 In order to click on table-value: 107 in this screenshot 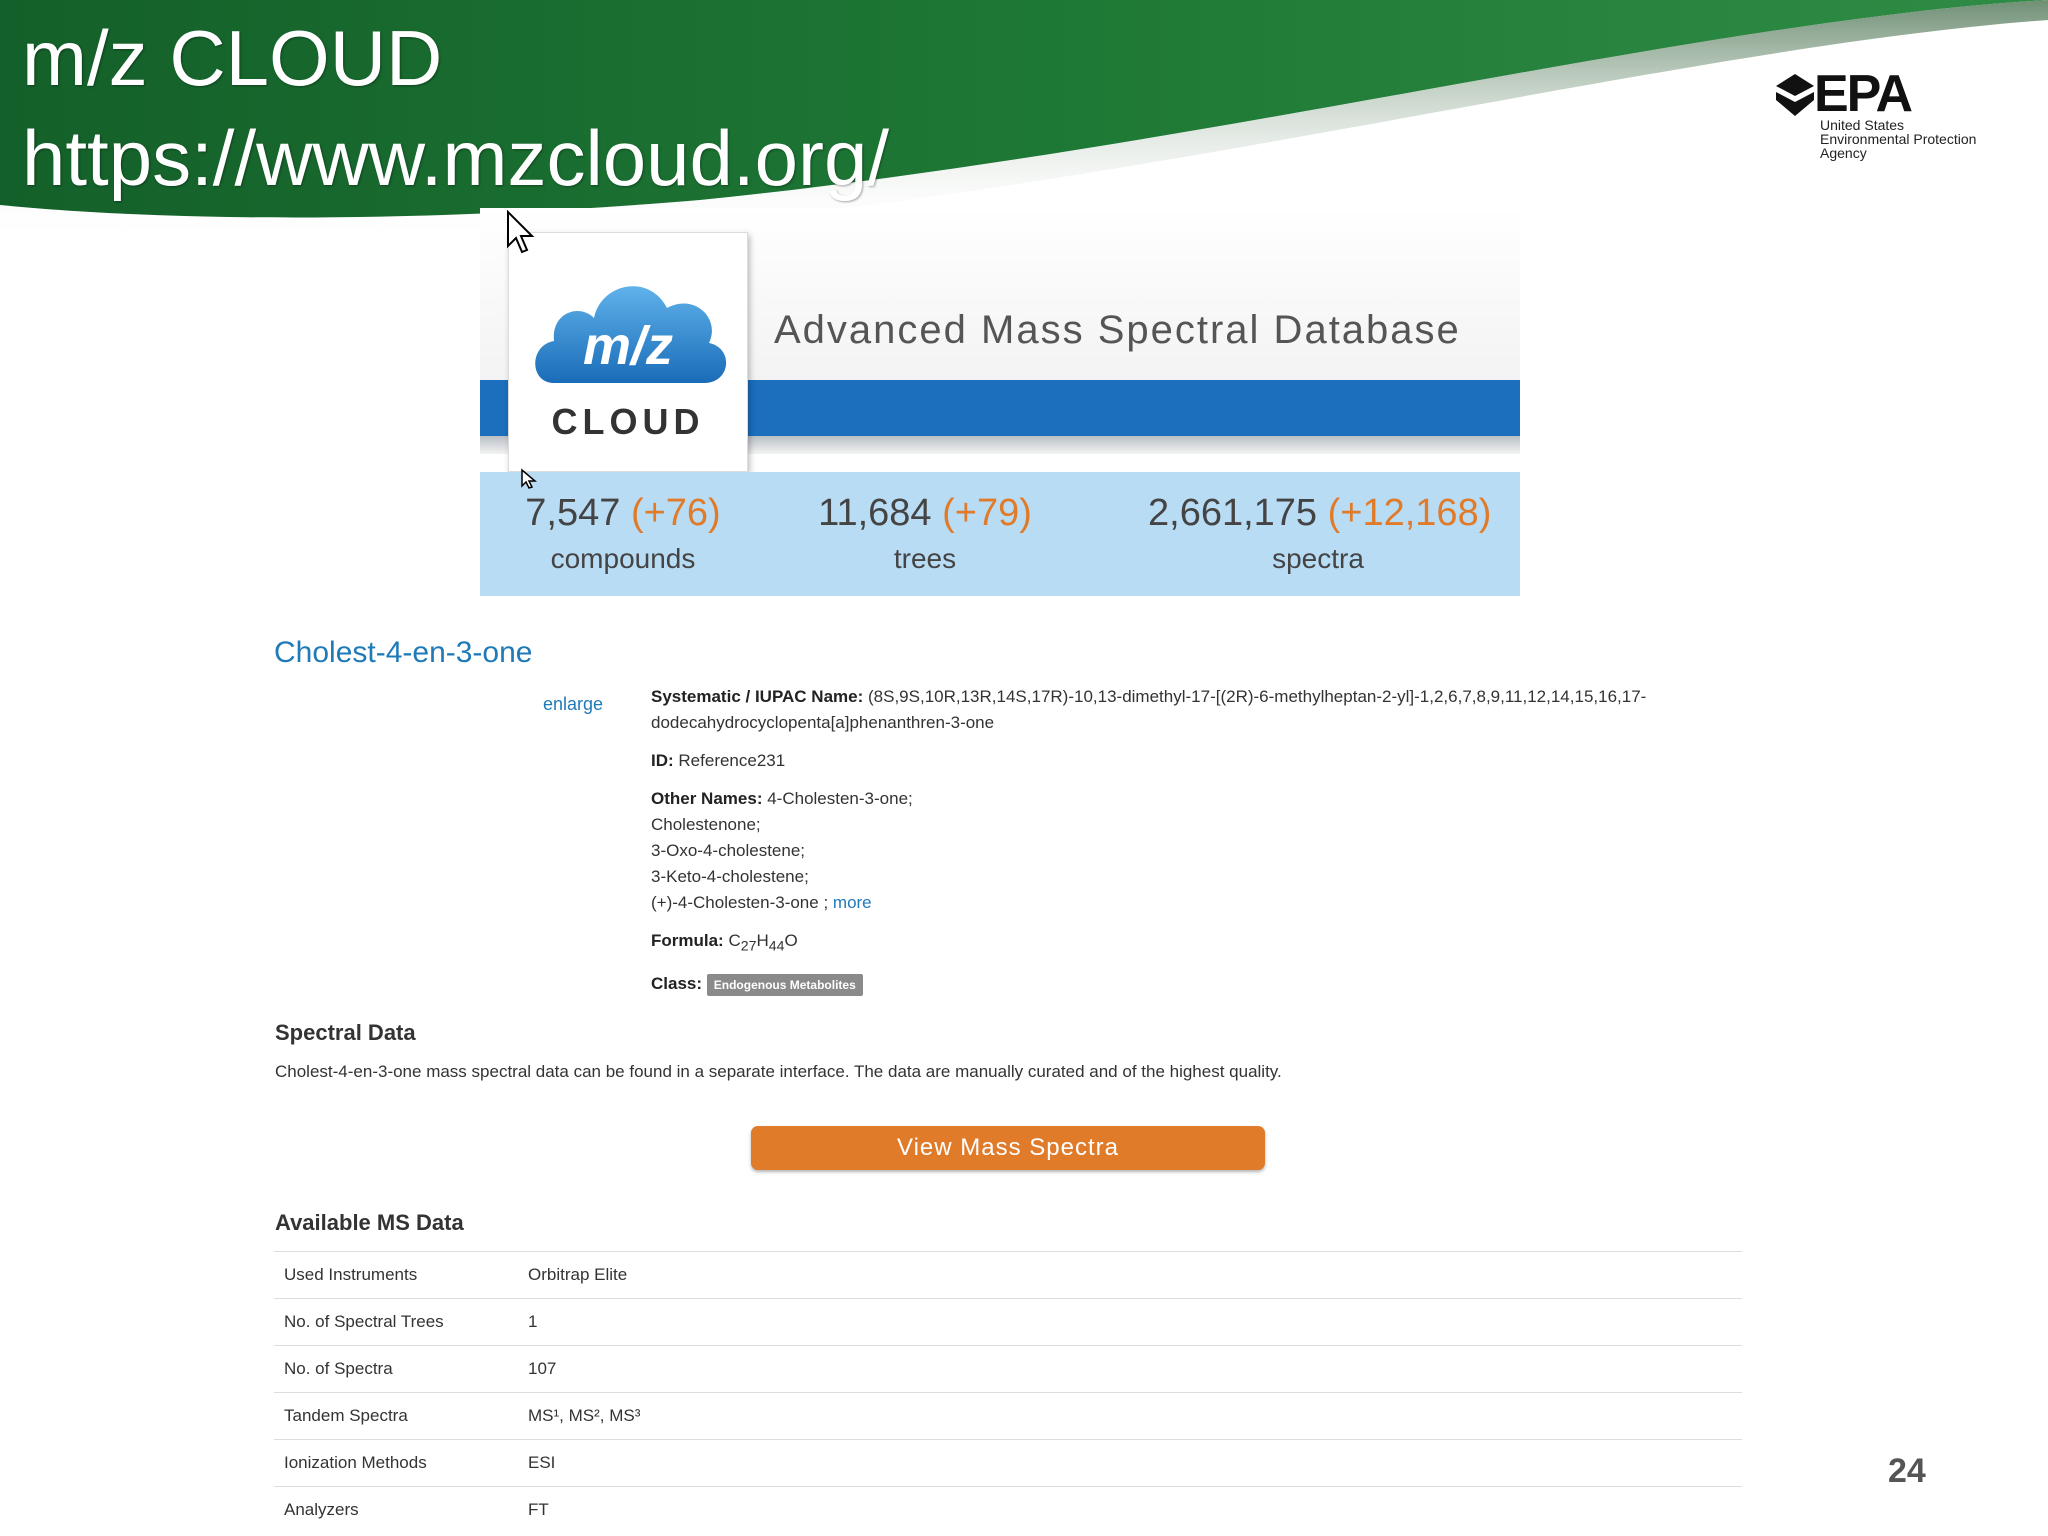, I will do `click(1130, 1369)`.